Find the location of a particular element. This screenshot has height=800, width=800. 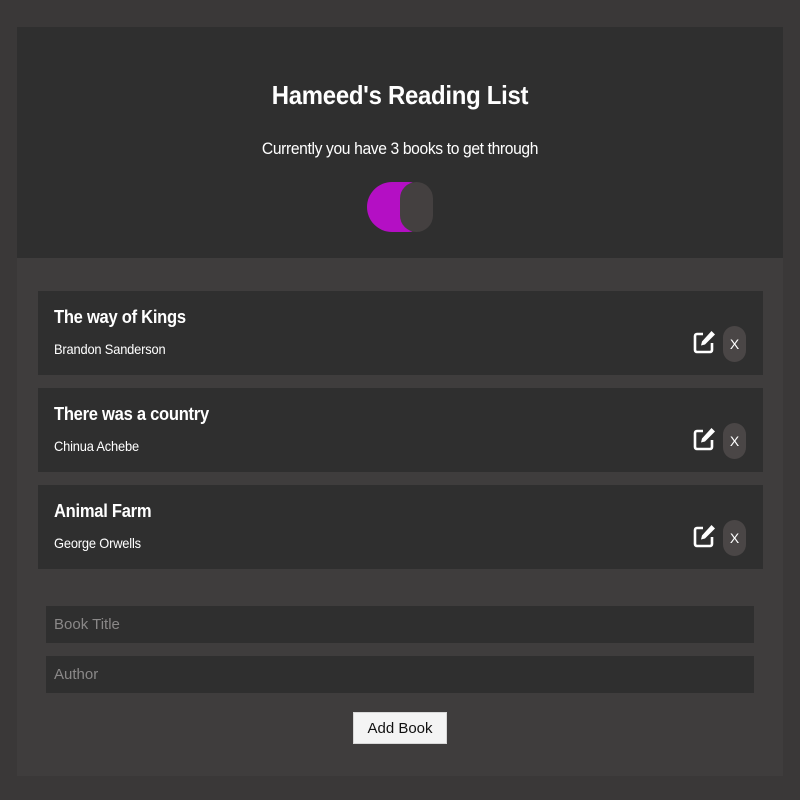

page-title: Hameed's Reading List is located at coordinates (400, 95).